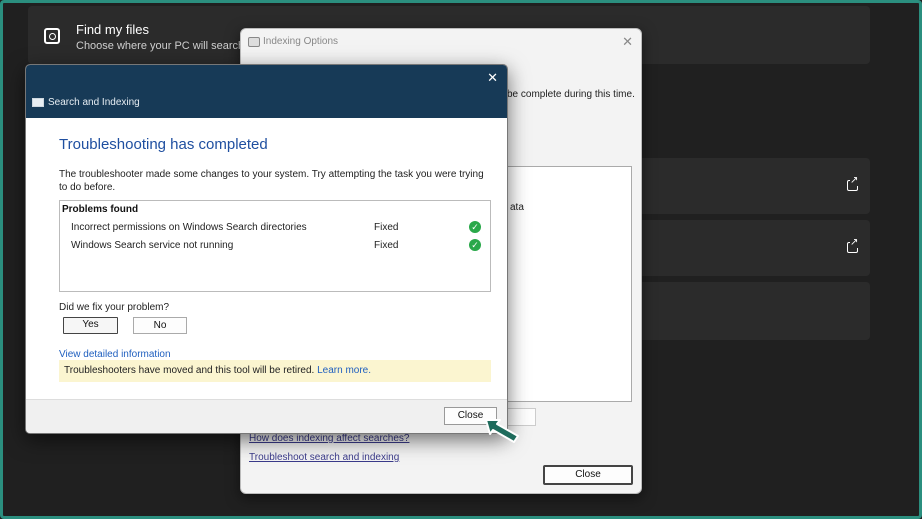  Describe the element at coordinates (517, 207) in the screenshot. I see `indexed-location-text: ata` at that location.